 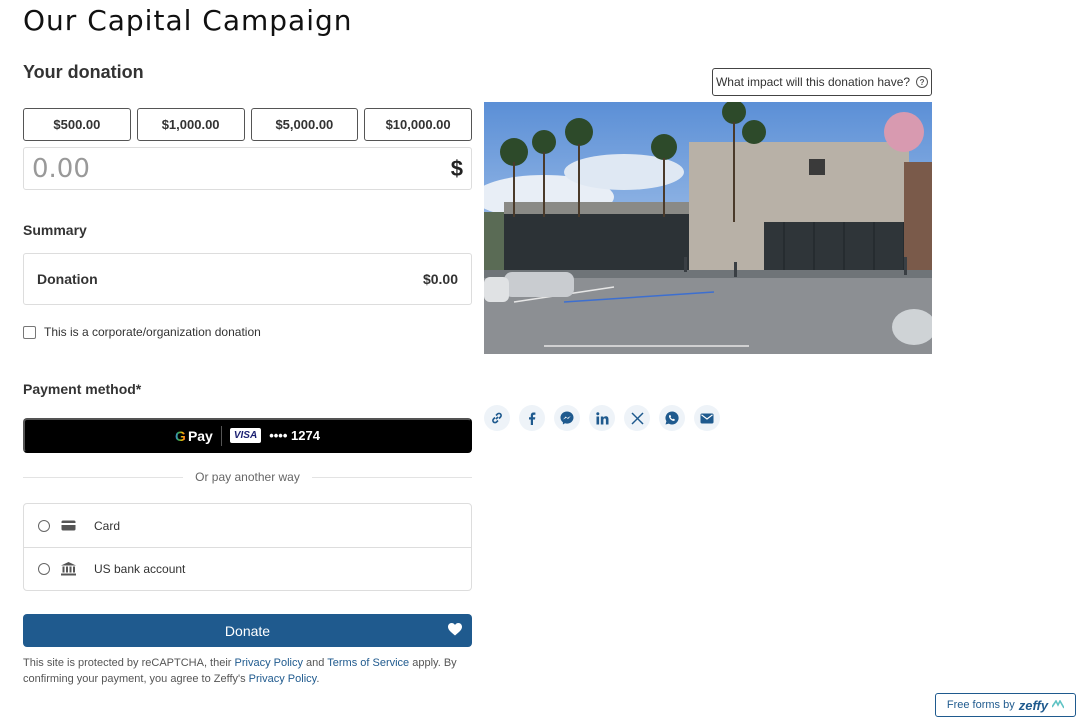 I want to click on terms-link: Terms of Service, so click(x=368, y=663).